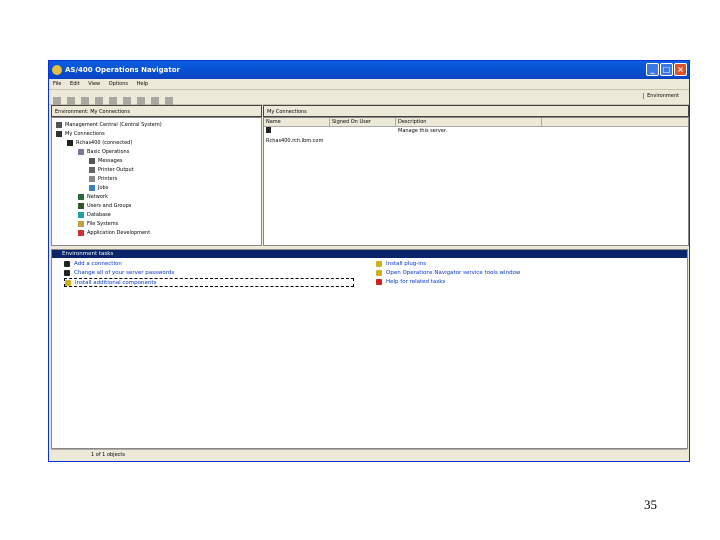 The height and width of the screenshot is (540, 720). I want to click on window-title: AS/400 Operations Navigator, so click(122, 70).